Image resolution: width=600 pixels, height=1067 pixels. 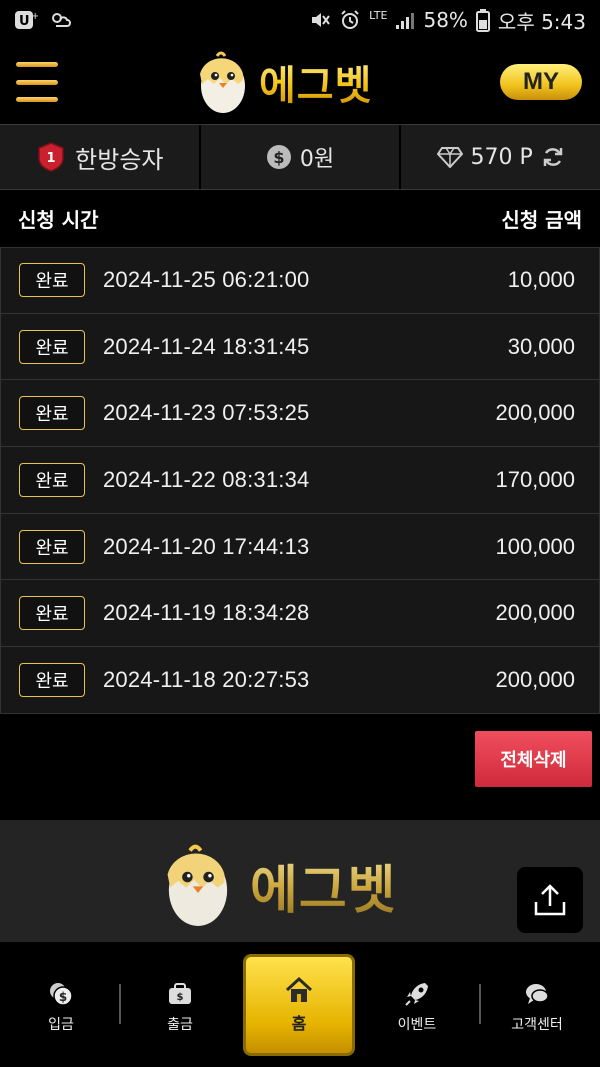 I want to click on request-amount: 100,000, so click(x=535, y=546).